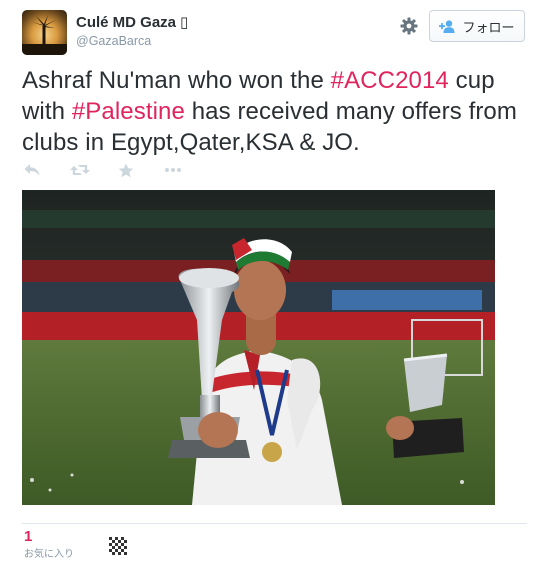 The image size is (548, 562). What do you see at coordinates (390, 80) in the screenshot?
I see `hashtag-link-acc2014: #ACC2014` at bounding box center [390, 80].